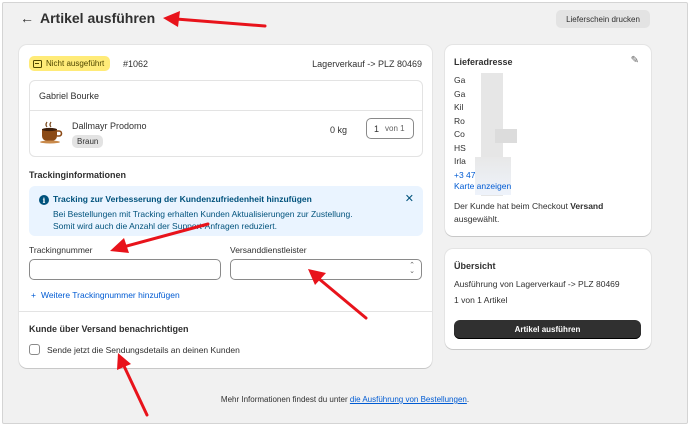  I want to click on tracking-section-title: Trackinginformationen, so click(78, 175).